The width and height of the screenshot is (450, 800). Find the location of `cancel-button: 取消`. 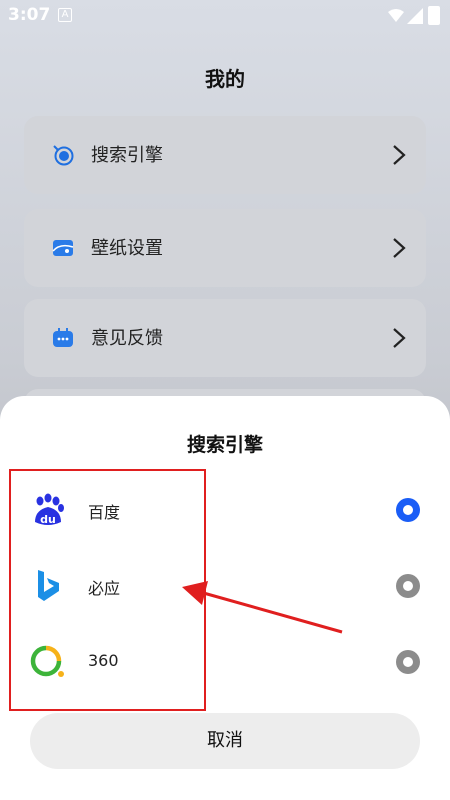

cancel-button: 取消 is located at coordinates (225, 741).